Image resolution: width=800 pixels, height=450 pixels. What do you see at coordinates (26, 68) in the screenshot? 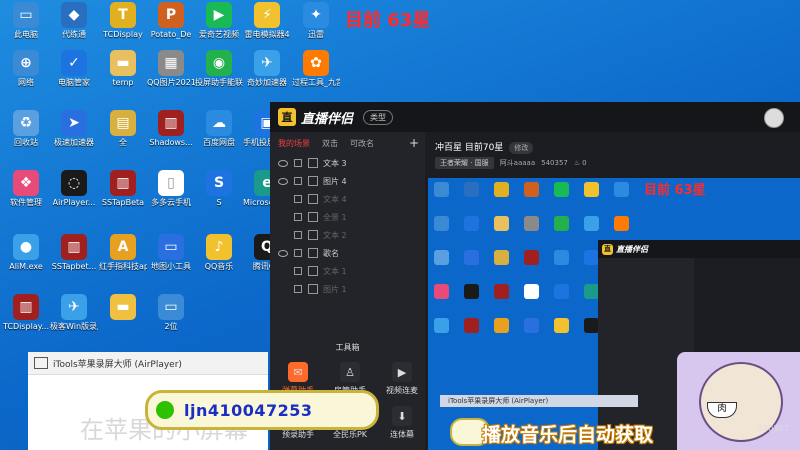
I see `desktop-icon: ⊕ 网络` at bounding box center [26, 68].